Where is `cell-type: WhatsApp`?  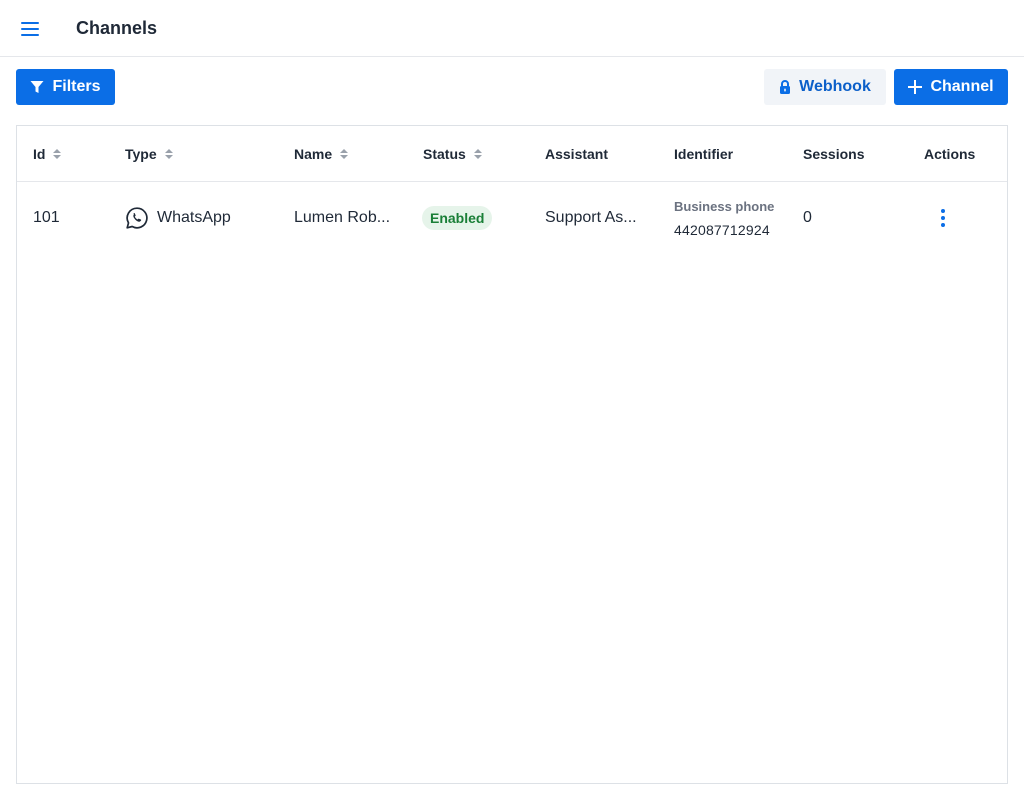 cell-type: WhatsApp is located at coordinates (178, 218).